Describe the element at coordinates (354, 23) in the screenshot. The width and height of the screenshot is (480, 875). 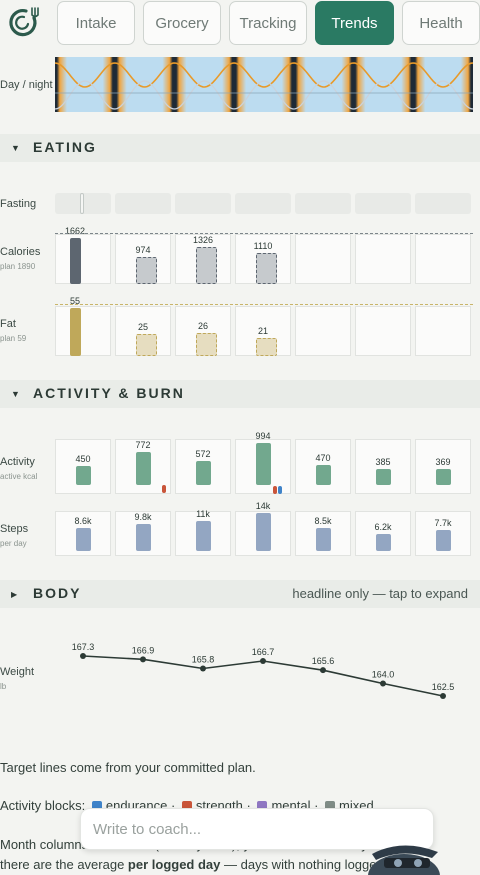
I see `tab-trends: Trends` at that location.